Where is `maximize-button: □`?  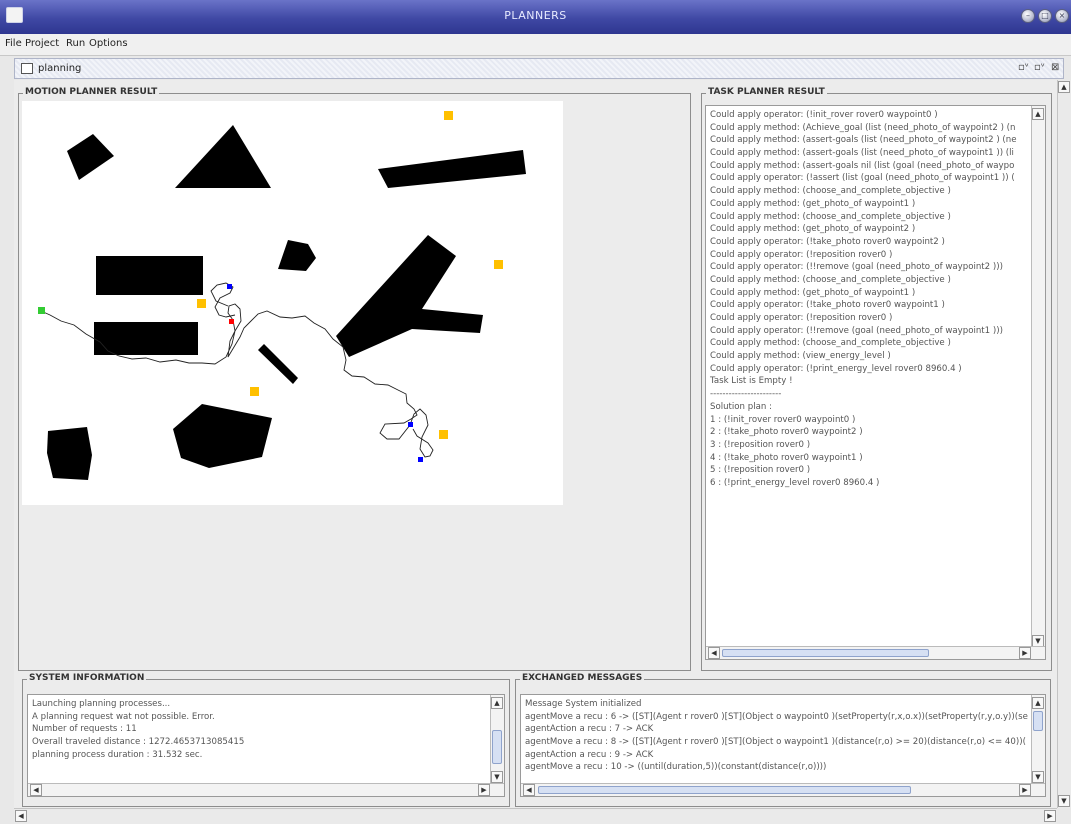
maximize-button: □ is located at coordinates (1045, 16).